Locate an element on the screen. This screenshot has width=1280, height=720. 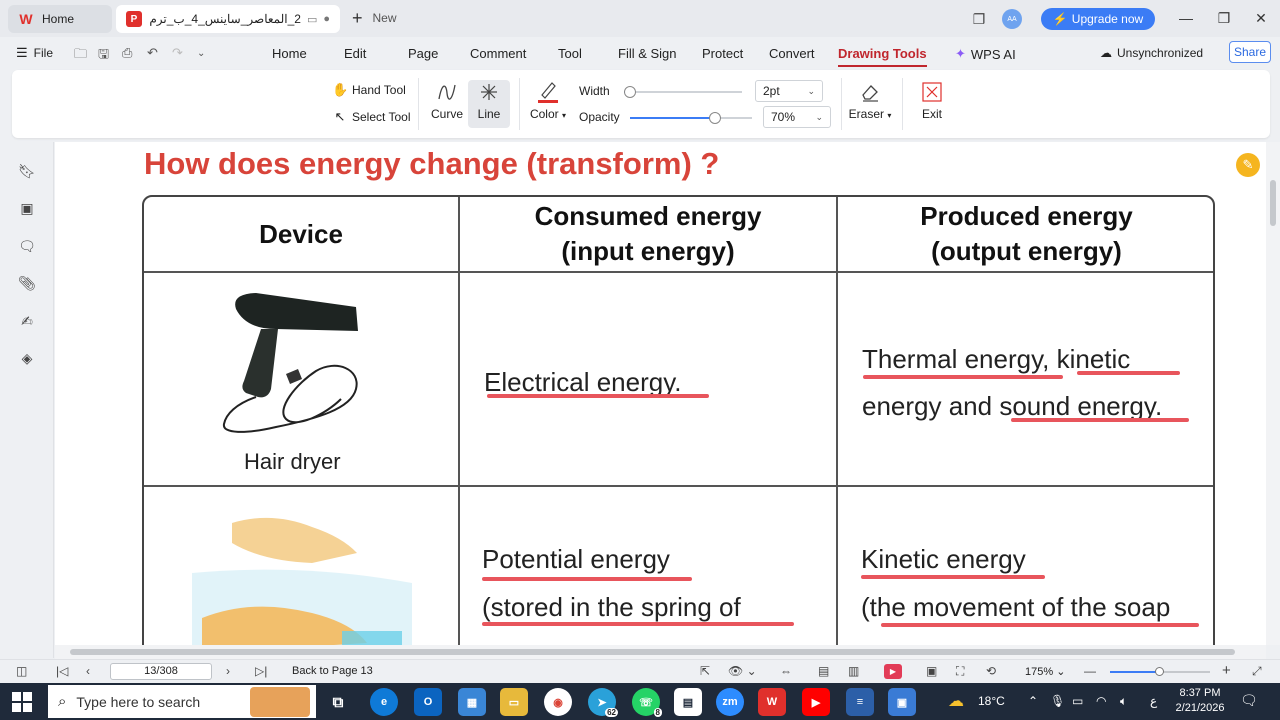
share-button: Share is located at coordinates (1250, 52).